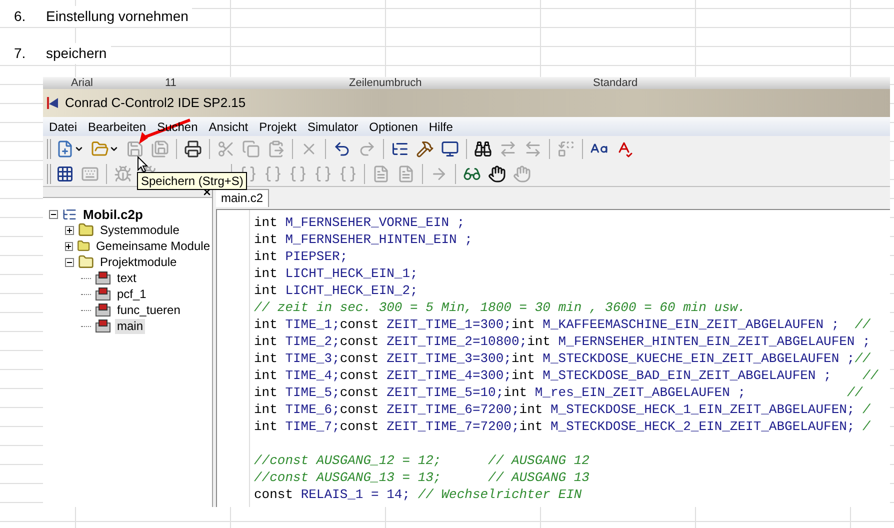 The width and height of the screenshot is (894, 528). I want to click on hammer-icon, so click(425, 149).